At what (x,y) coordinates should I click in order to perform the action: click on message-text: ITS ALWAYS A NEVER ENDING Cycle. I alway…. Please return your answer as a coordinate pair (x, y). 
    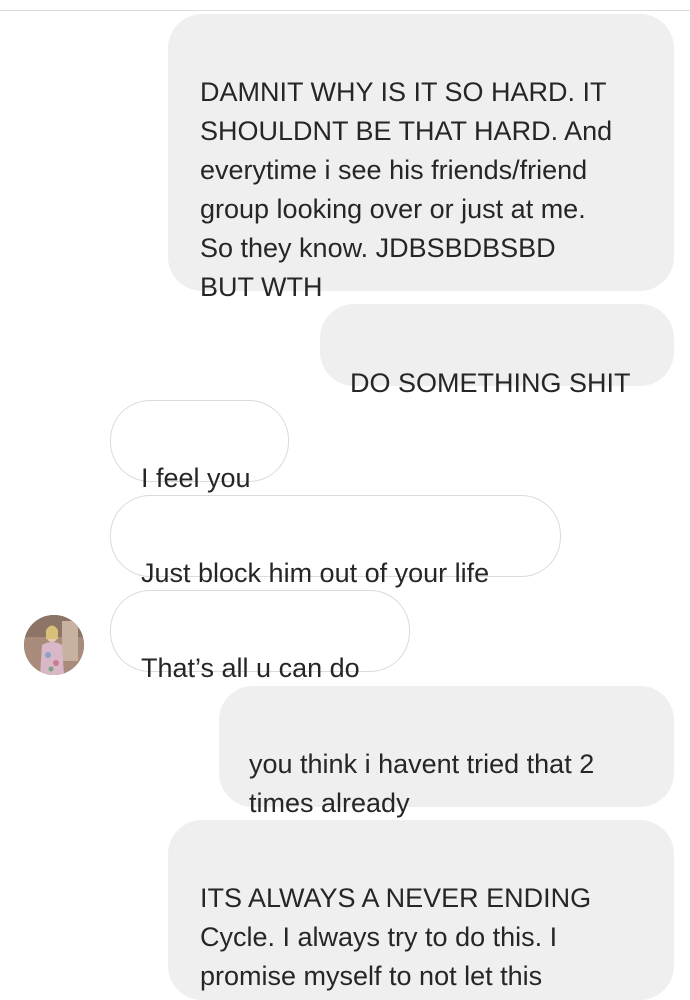
    Looking at the image, I should click on (396, 937).